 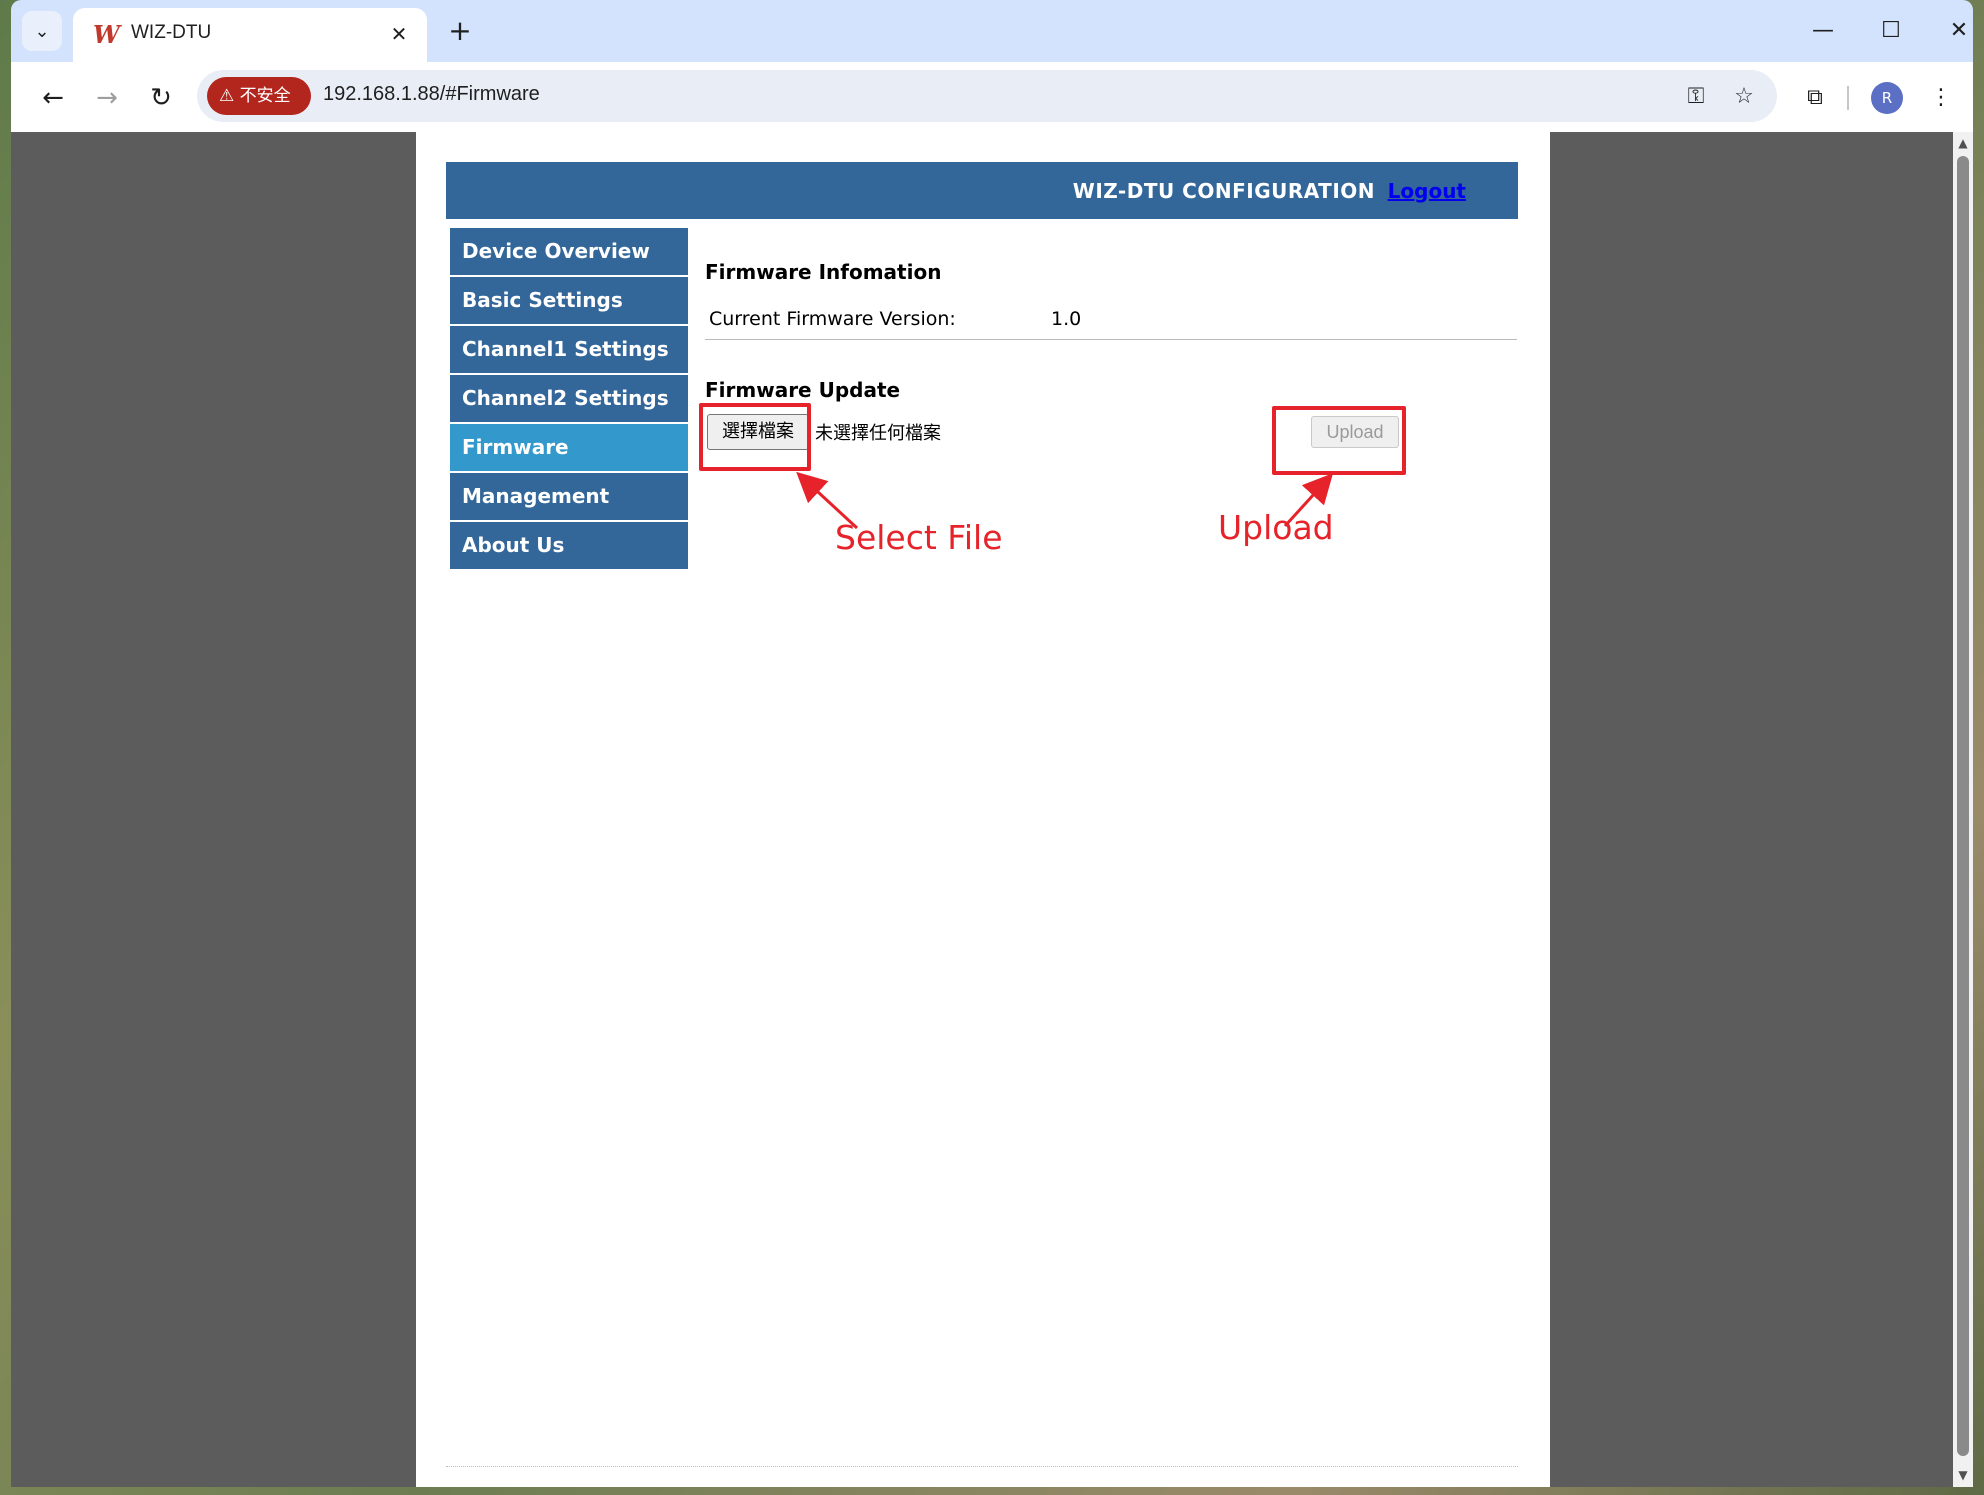 I want to click on url-text: 192.168.1.88/#Firmware, so click(x=431, y=94).